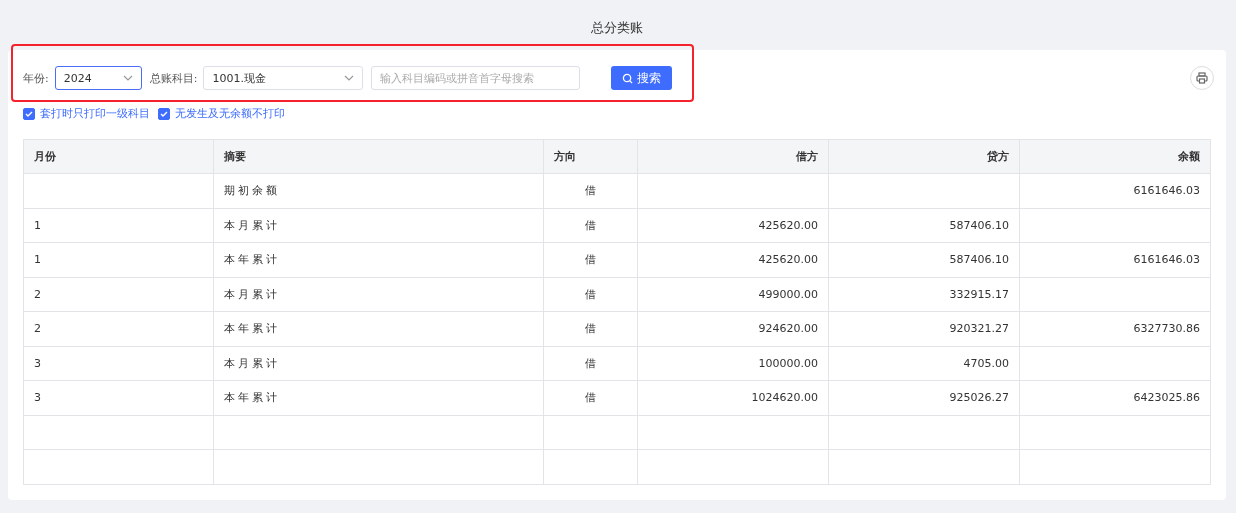 The image size is (1236, 513). What do you see at coordinates (590, 156) in the screenshot?
I see `column-header: 方向` at bounding box center [590, 156].